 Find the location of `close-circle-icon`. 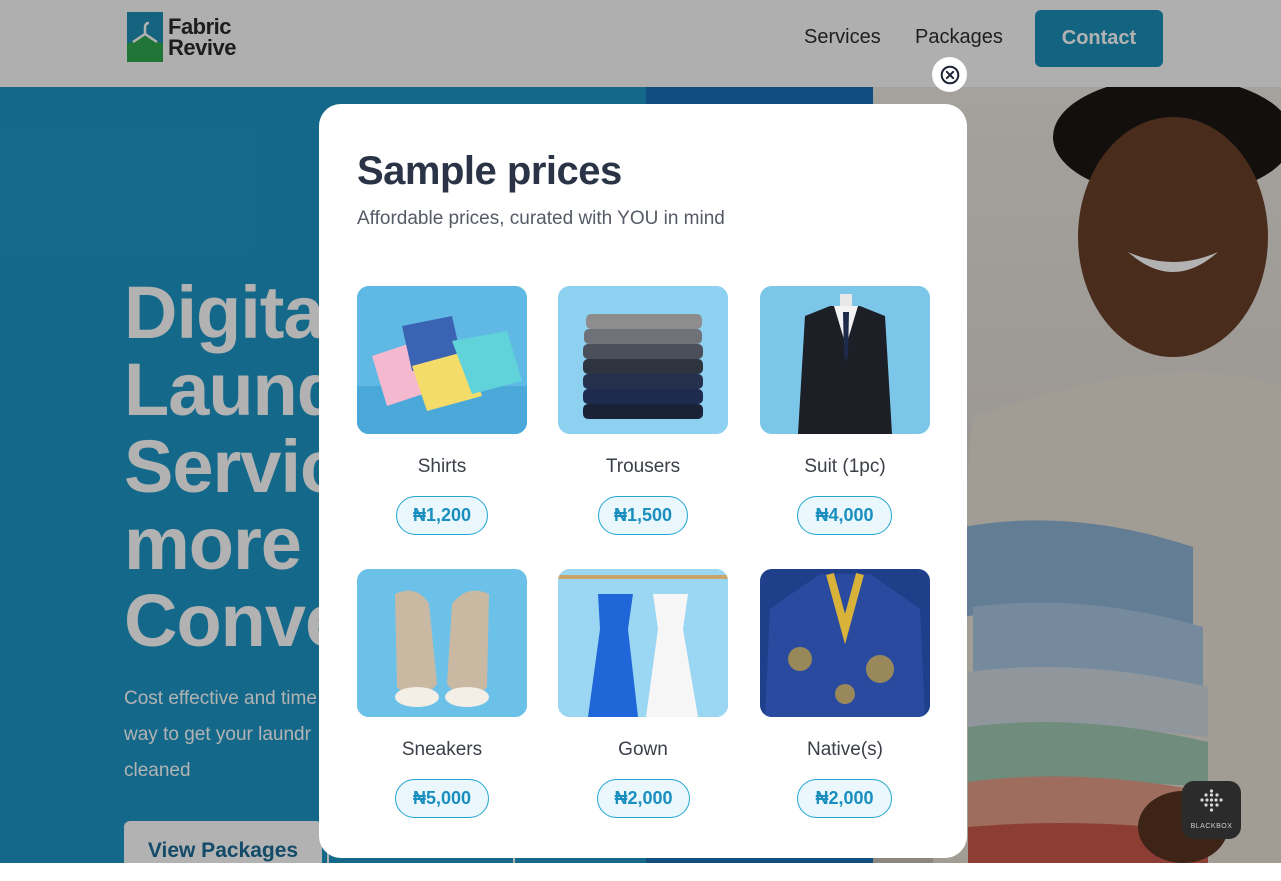

close-circle-icon is located at coordinates (949, 74).